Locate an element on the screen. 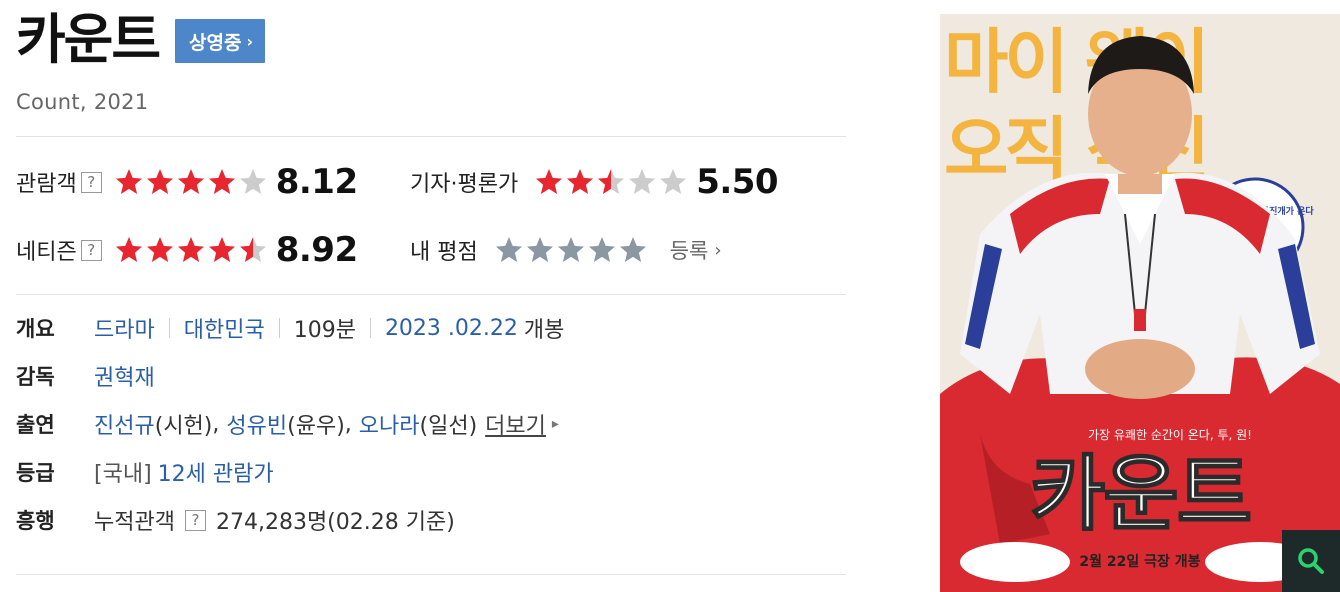 Image resolution: width=1340 pixels, height=592 pixels. release-suffix: 개봉 is located at coordinates (544, 330).